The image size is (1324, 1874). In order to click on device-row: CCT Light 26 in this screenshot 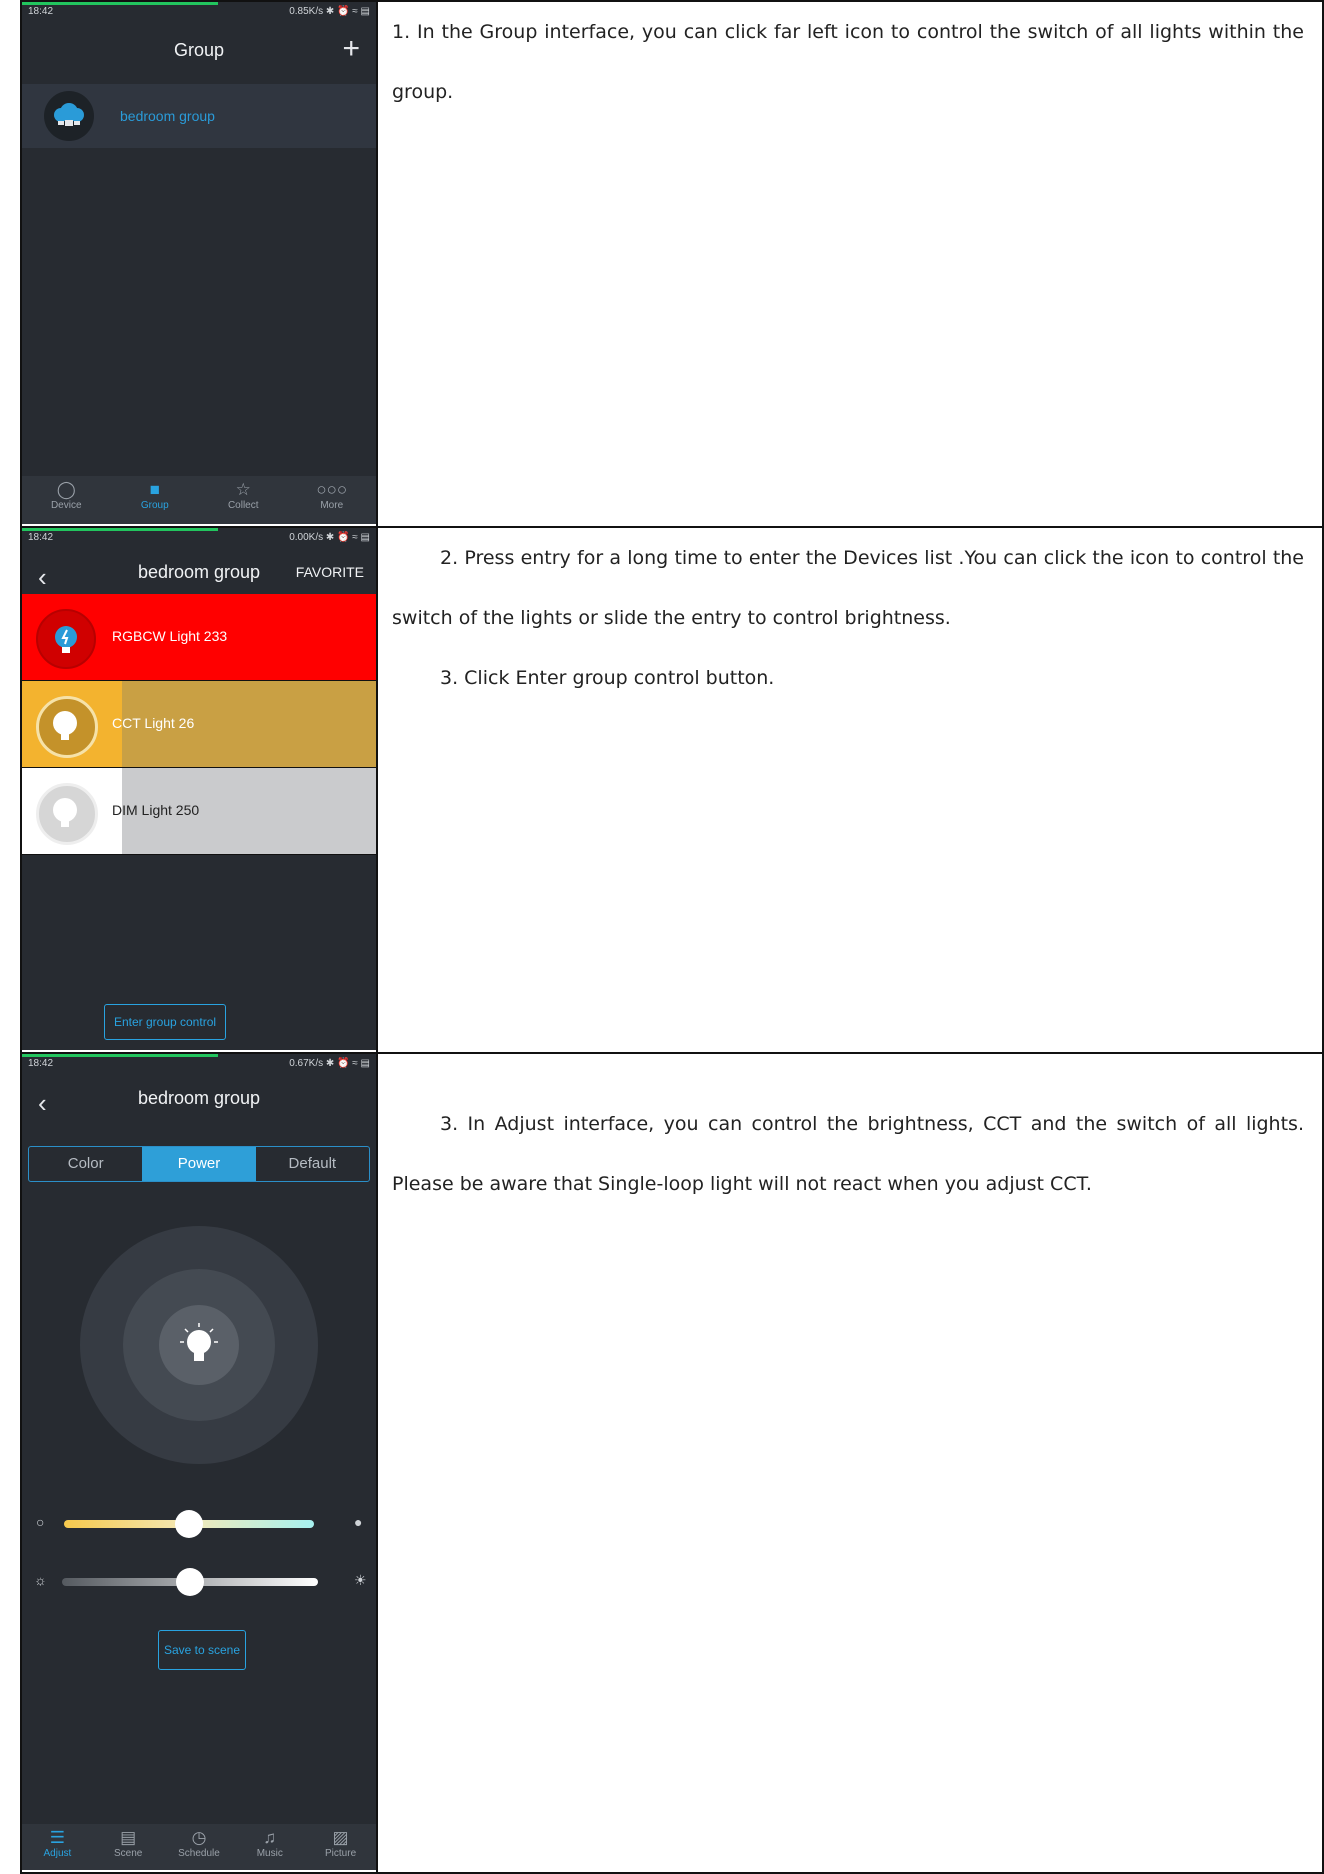, I will do `click(199, 724)`.